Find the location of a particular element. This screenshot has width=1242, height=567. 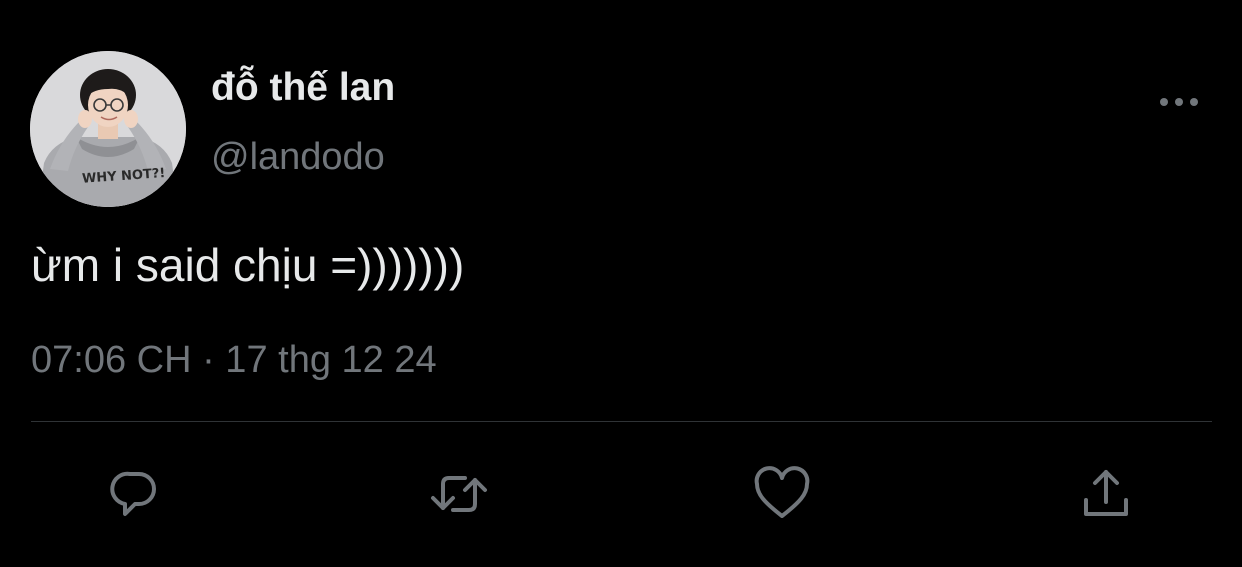

share-button is located at coordinates (1106, 494).